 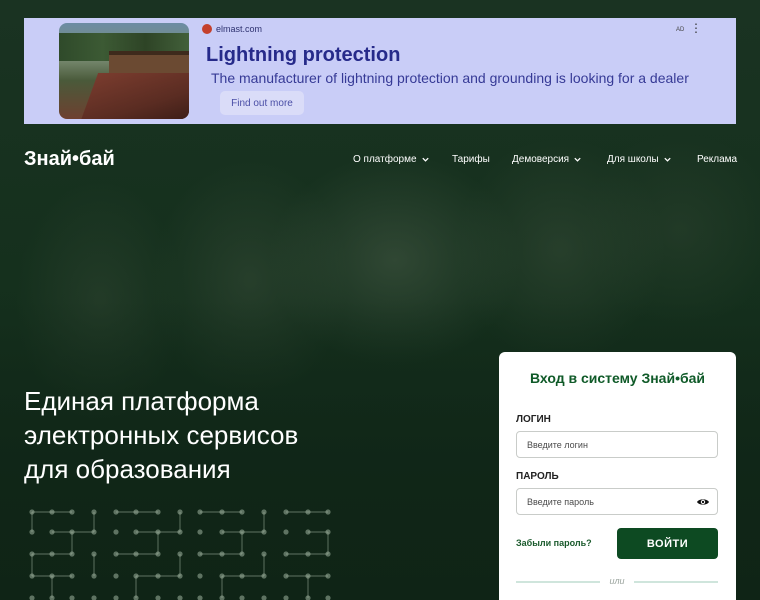 I want to click on ad-site: elmast.com, so click(x=232, y=29).